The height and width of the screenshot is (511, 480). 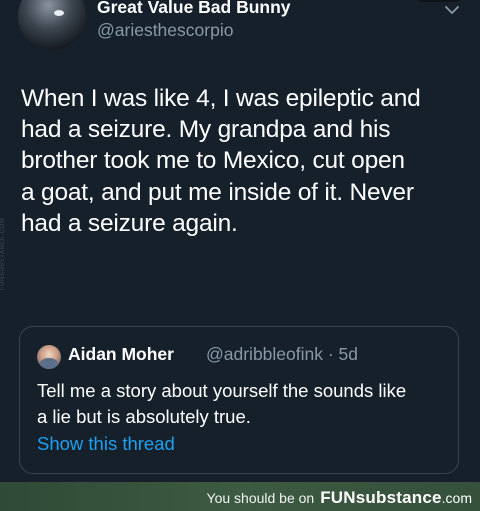 What do you see at coordinates (439, 1) in the screenshot?
I see `top-edge-pill` at bounding box center [439, 1].